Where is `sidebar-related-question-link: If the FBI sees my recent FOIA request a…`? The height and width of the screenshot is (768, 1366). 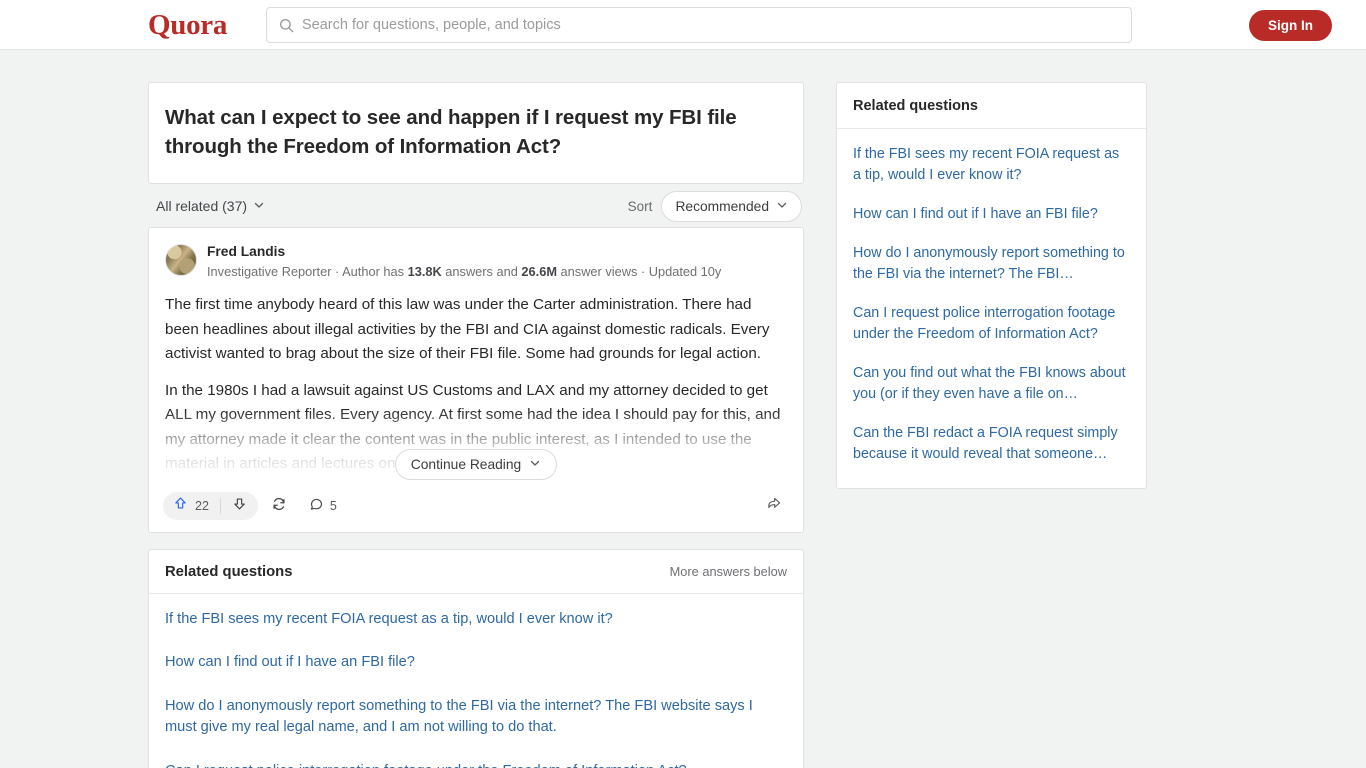
sidebar-related-question-link: If the FBI sees my recent FOIA request a… is located at coordinates (991, 165).